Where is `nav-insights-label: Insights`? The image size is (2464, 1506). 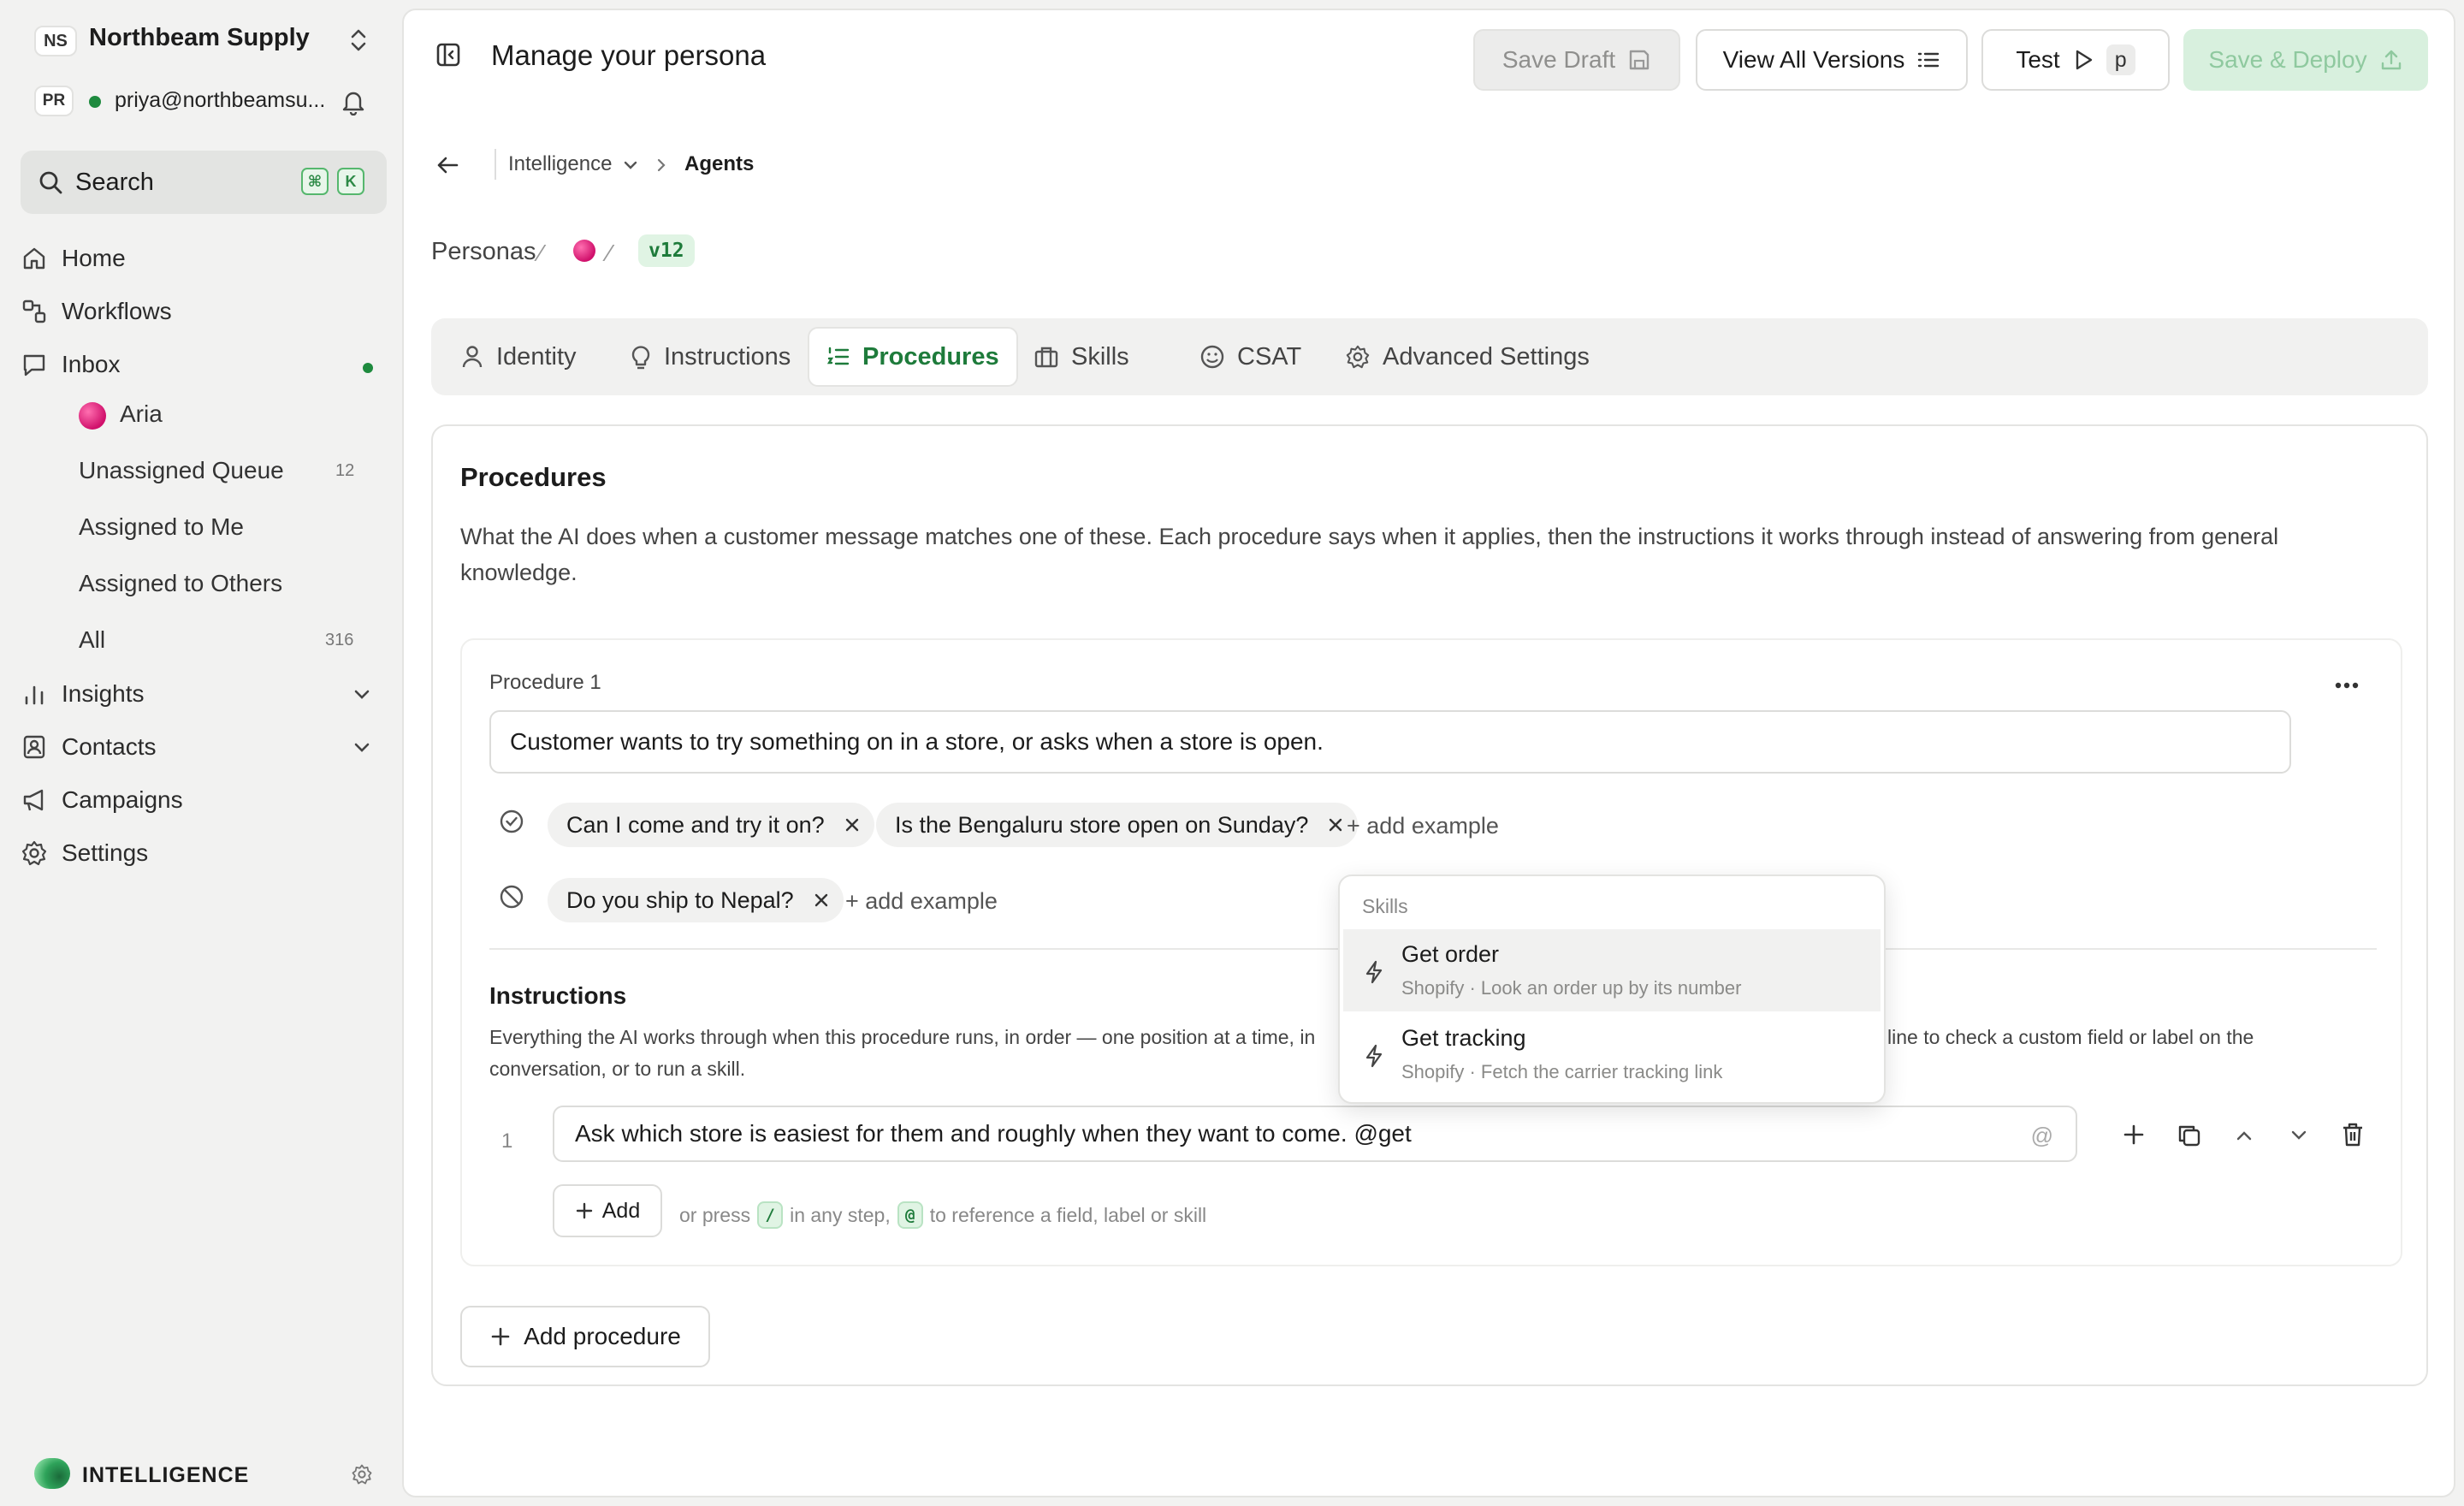 nav-insights-label: Insights is located at coordinates (103, 694).